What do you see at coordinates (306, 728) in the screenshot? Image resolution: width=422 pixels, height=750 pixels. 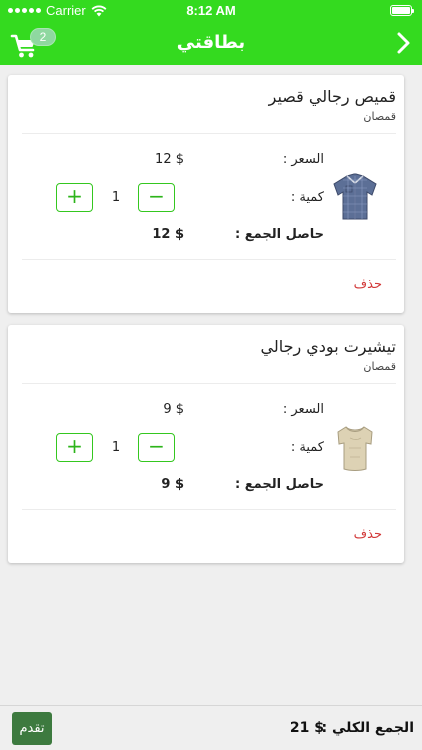 I see `grand-total-value: 21 $` at bounding box center [306, 728].